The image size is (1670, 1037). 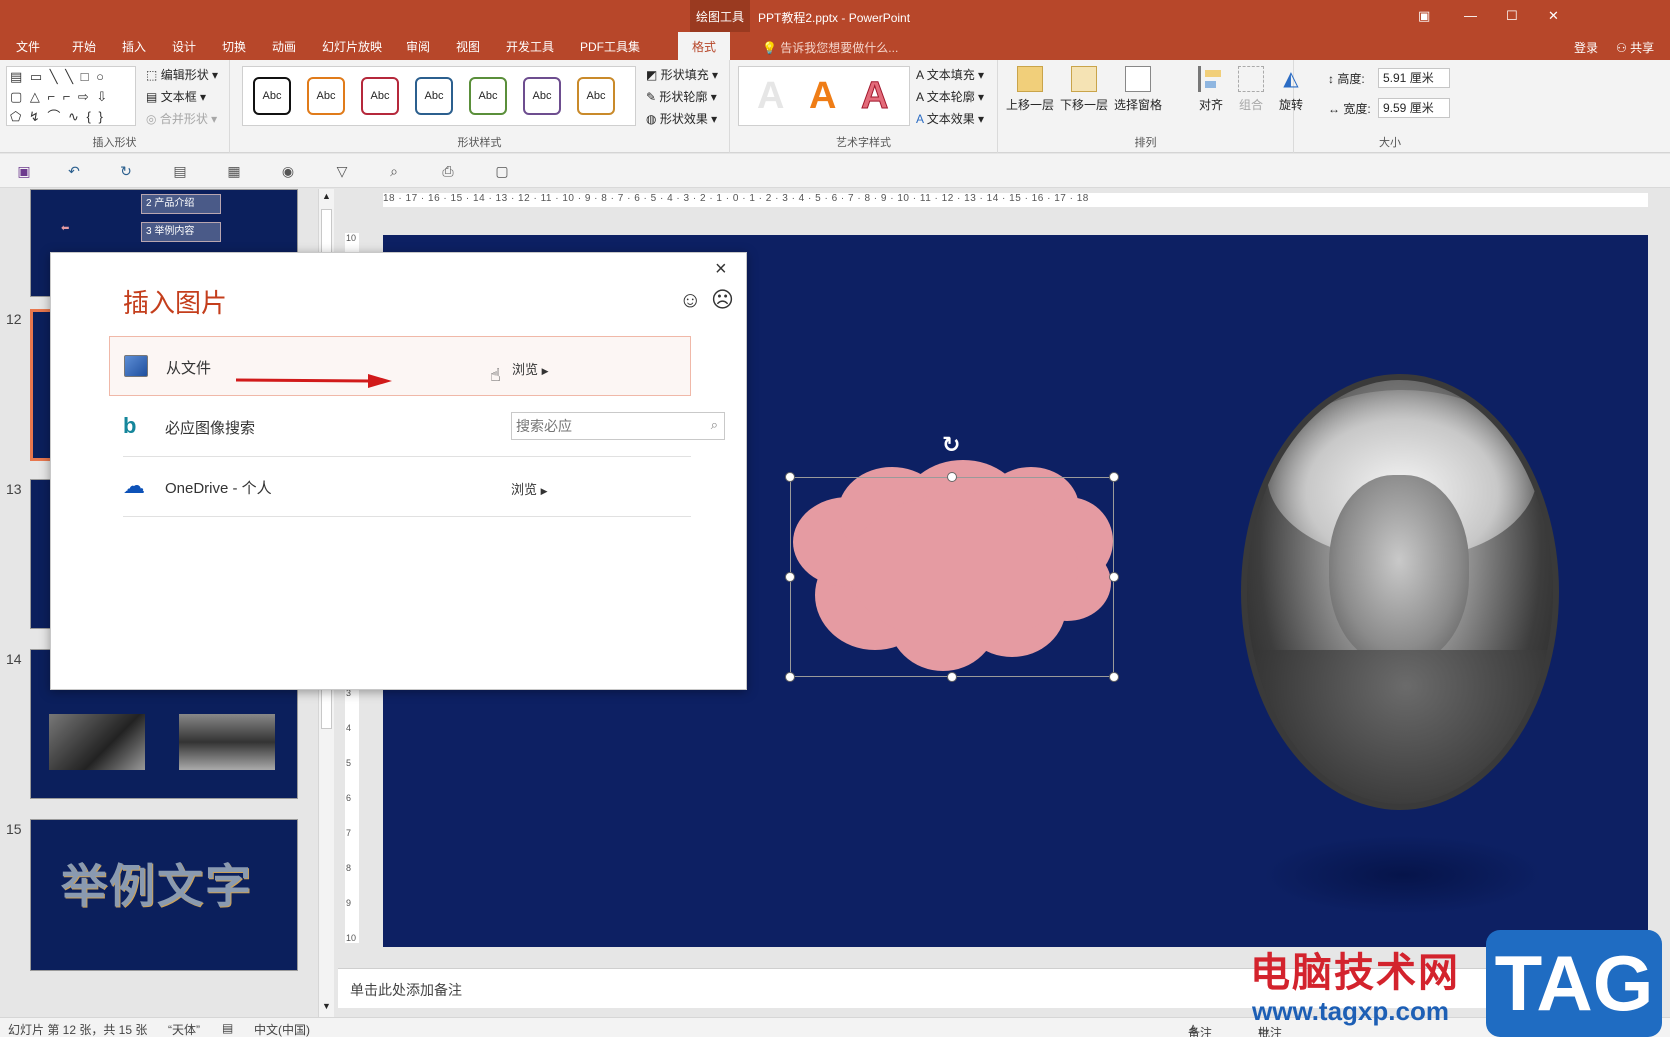 I want to click on bing-search-box: ⌕, so click(x=618, y=426).